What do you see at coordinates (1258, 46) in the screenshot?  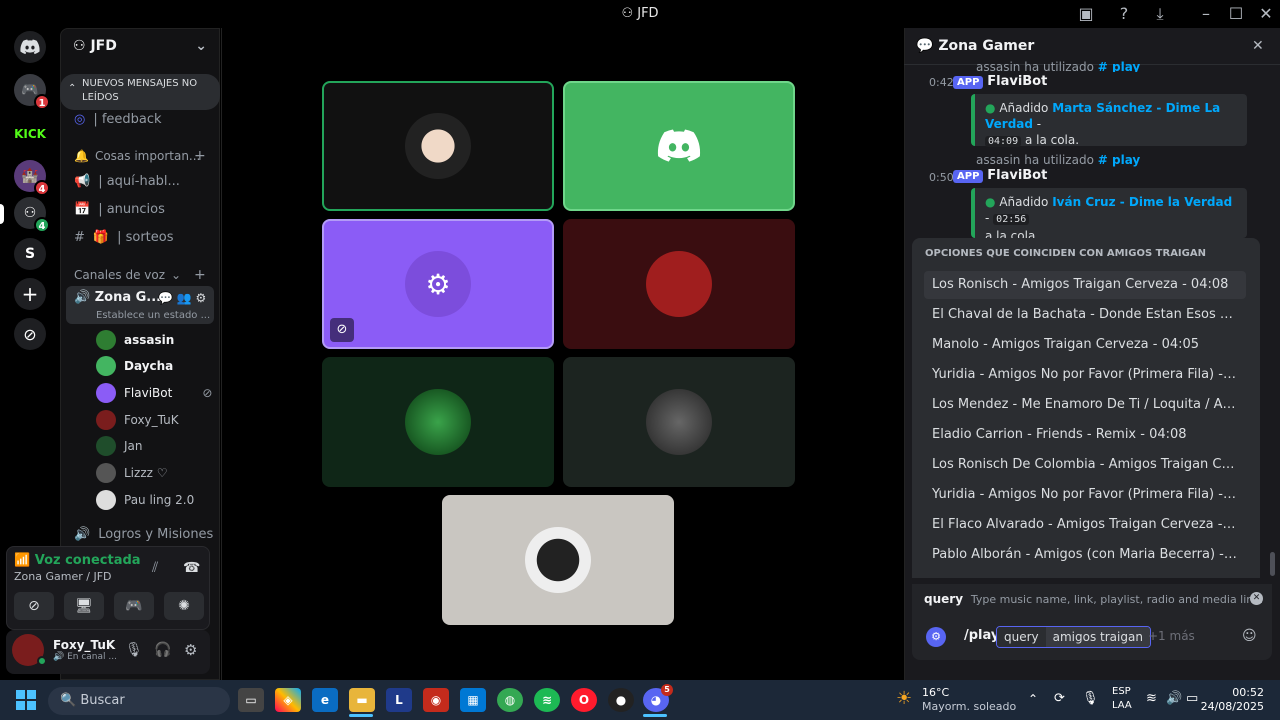 I see `close-chat-icon: ✕` at bounding box center [1258, 46].